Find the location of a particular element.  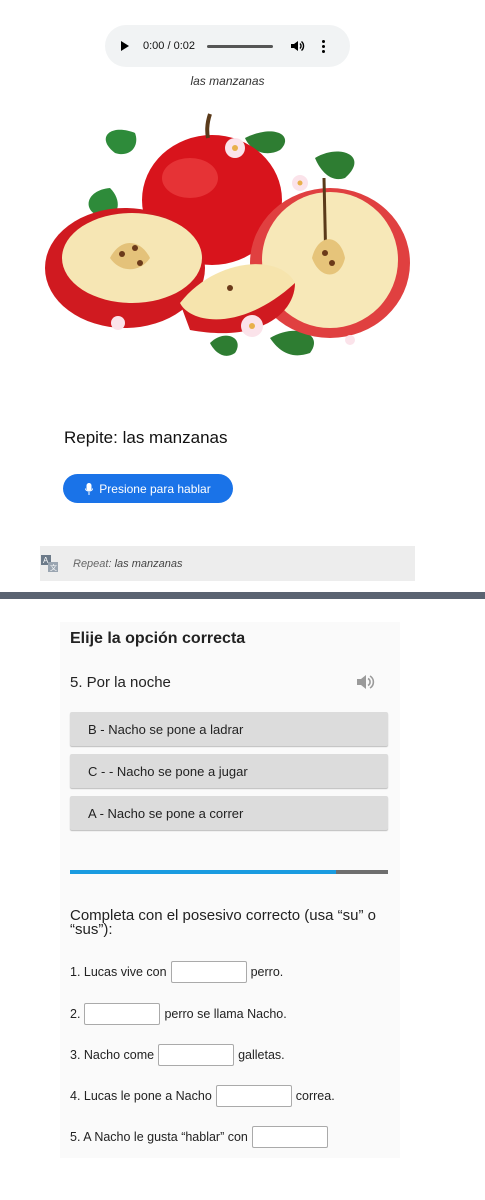

press-to-speak-button: Presione para hablar is located at coordinates (148, 488).